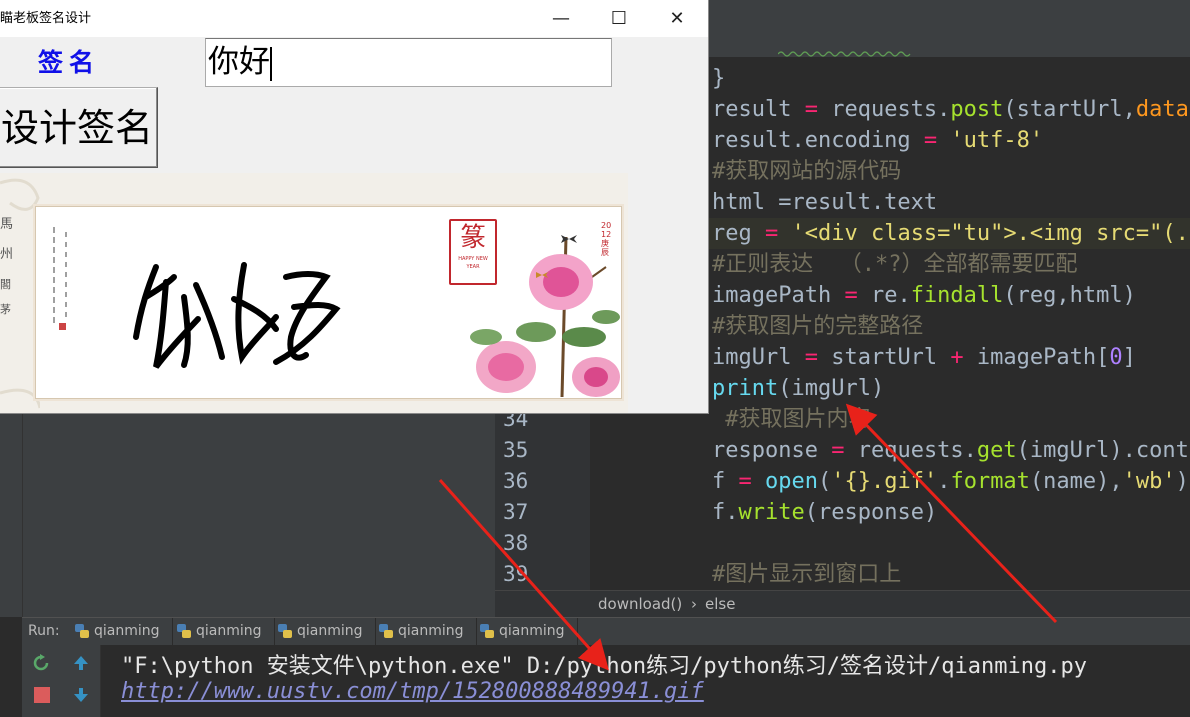 This screenshot has width=1190, height=717. What do you see at coordinates (44, 631) in the screenshot?
I see `run-label: Run:` at bounding box center [44, 631].